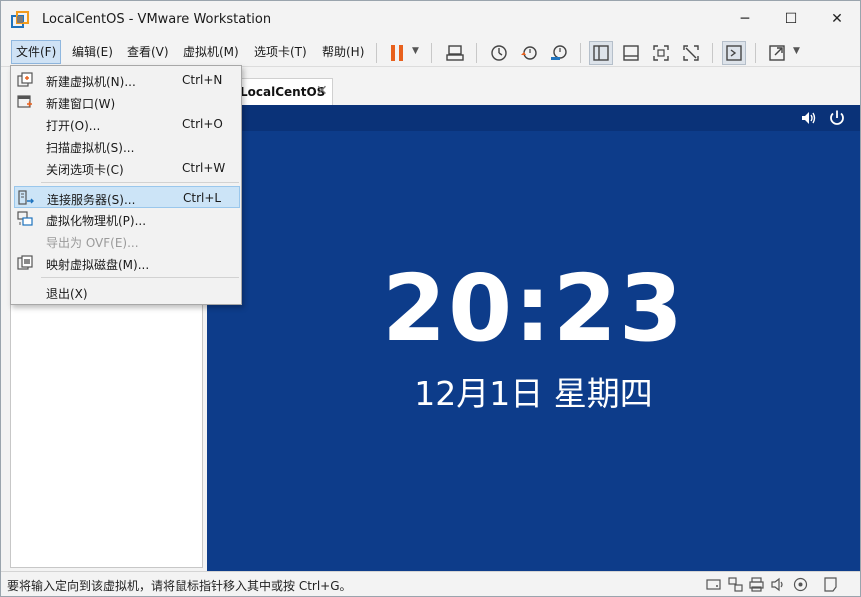 The image size is (861, 597). I want to click on send-ctrl-alt-del-button, so click(455, 53).